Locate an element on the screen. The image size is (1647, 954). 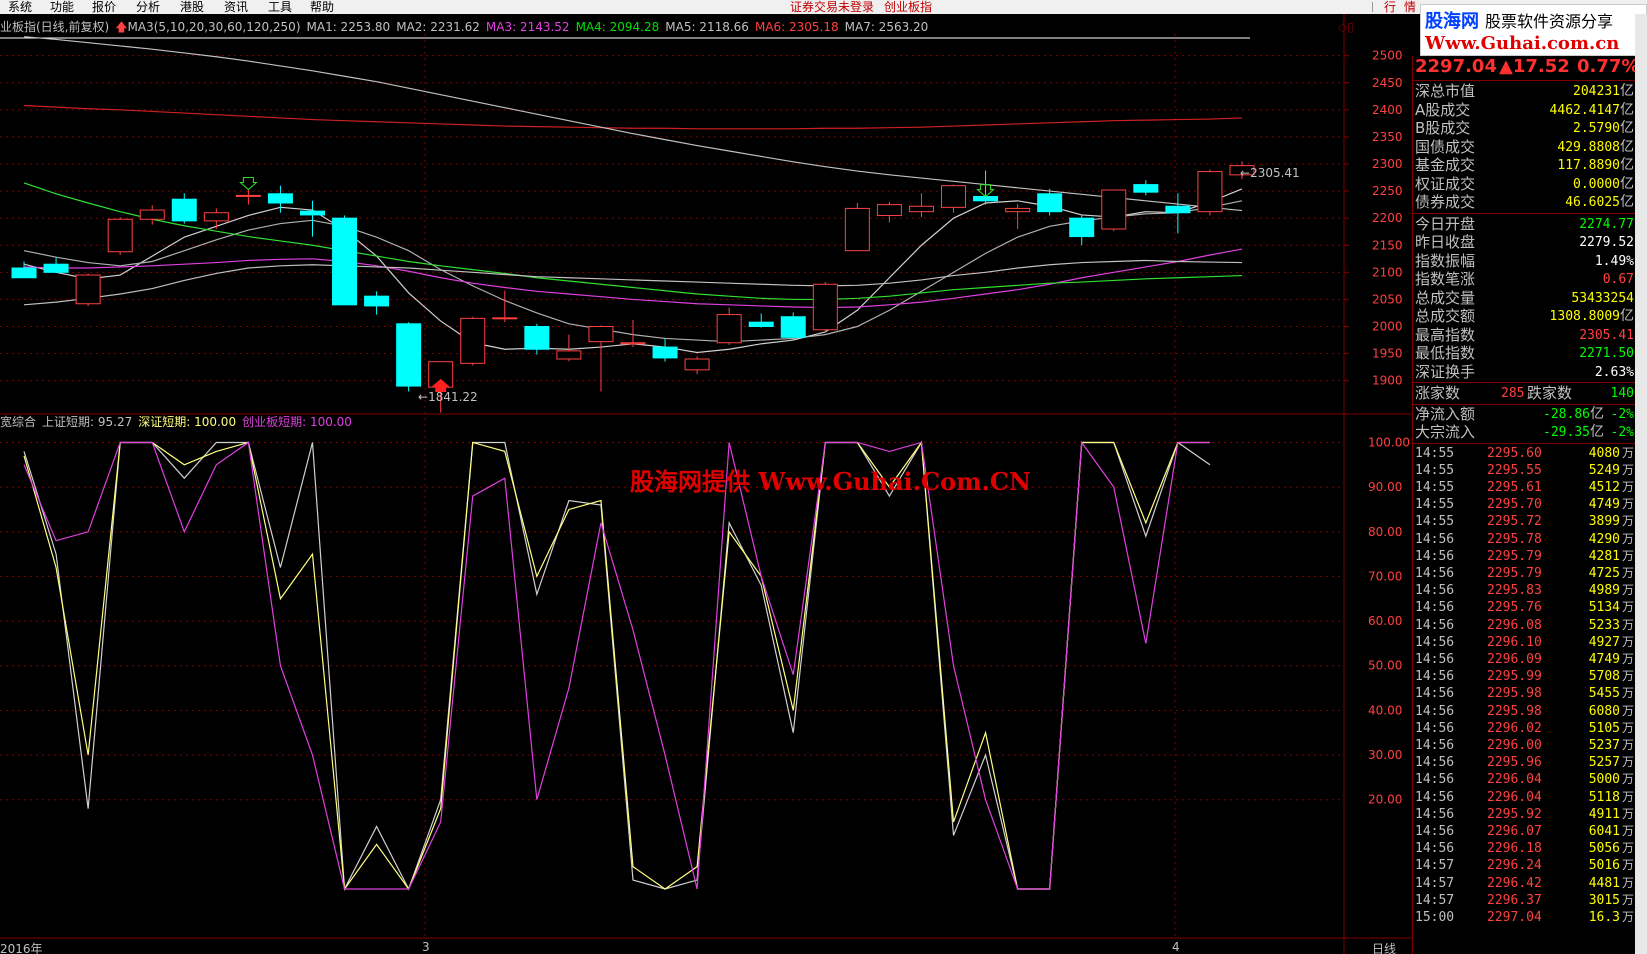
tick-volume: 4749 is located at coordinates (1604, 505).